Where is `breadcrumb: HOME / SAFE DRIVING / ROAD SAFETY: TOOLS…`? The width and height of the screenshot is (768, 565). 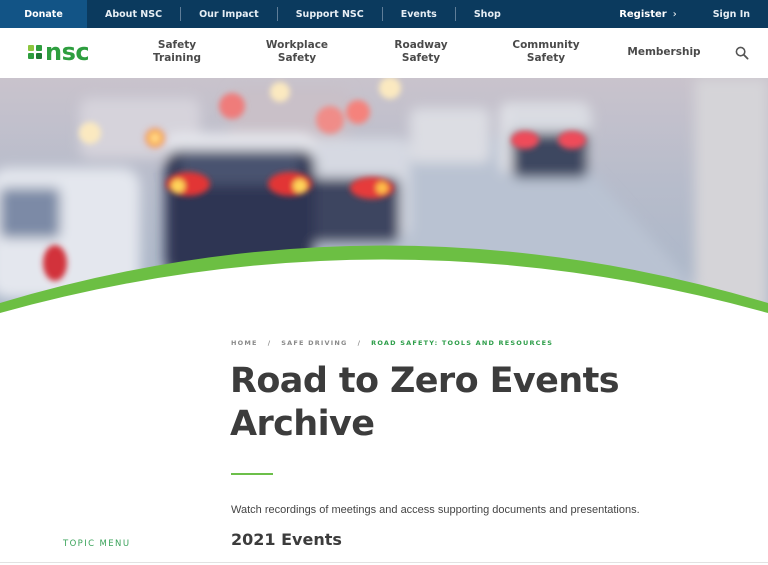
breadcrumb: HOME / SAFE DRIVING / ROAD SAFETY: TOOLS… is located at coordinates (392, 343).